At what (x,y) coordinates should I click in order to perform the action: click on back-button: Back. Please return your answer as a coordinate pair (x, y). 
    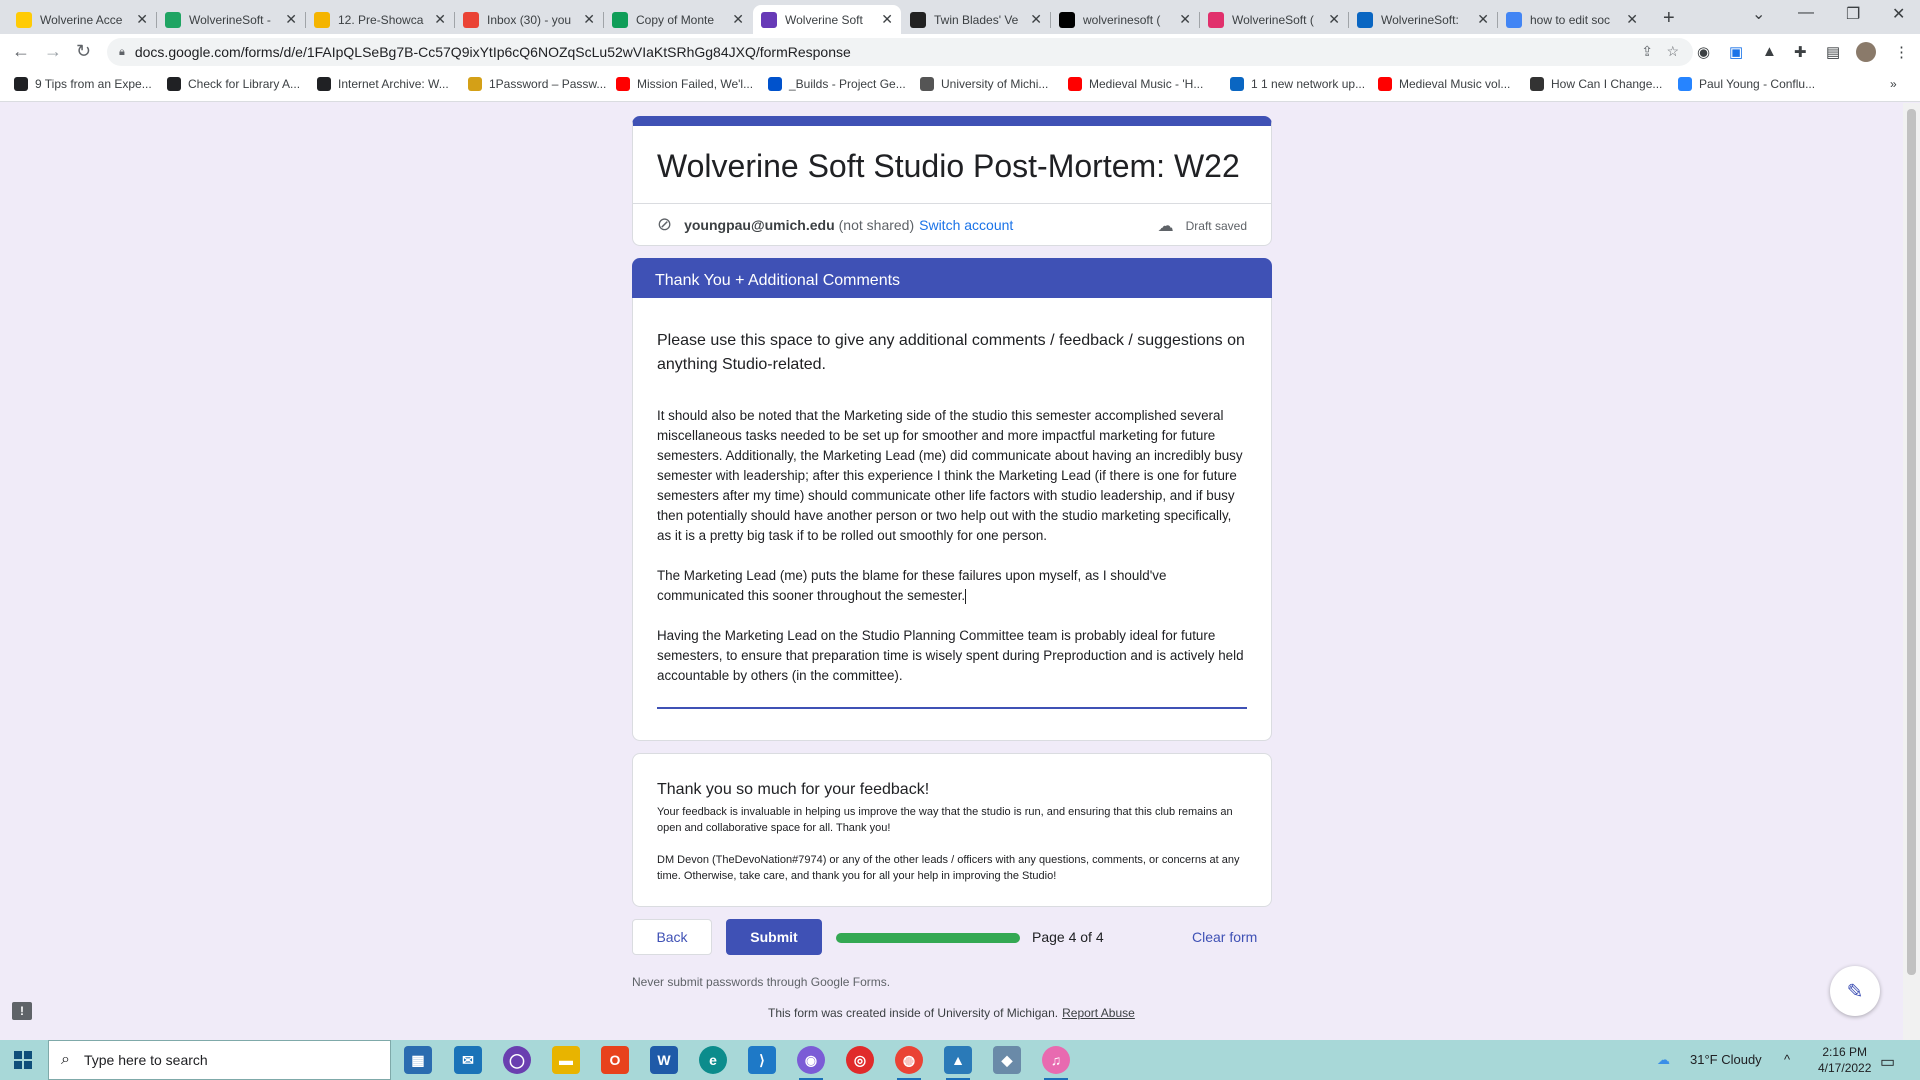
    Looking at the image, I should click on (672, 937).